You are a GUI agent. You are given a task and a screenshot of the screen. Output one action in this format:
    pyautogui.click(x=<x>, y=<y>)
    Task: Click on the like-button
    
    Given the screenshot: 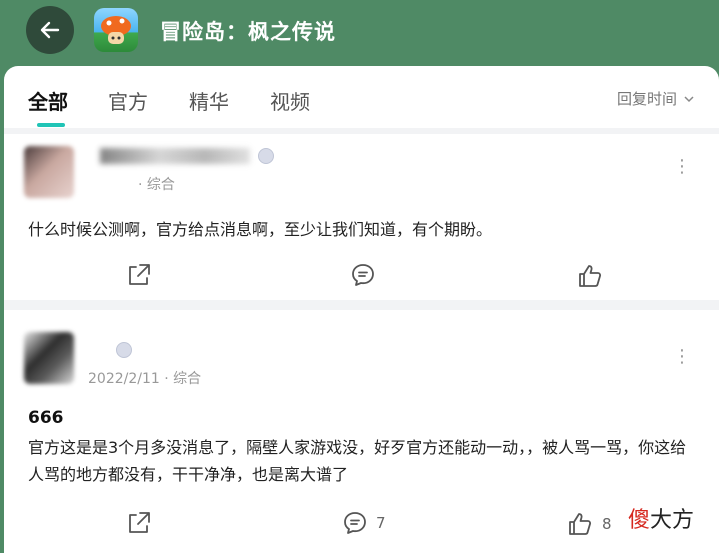 What is the action you would take?
    pyautogui.click(x=594, y=276)
    